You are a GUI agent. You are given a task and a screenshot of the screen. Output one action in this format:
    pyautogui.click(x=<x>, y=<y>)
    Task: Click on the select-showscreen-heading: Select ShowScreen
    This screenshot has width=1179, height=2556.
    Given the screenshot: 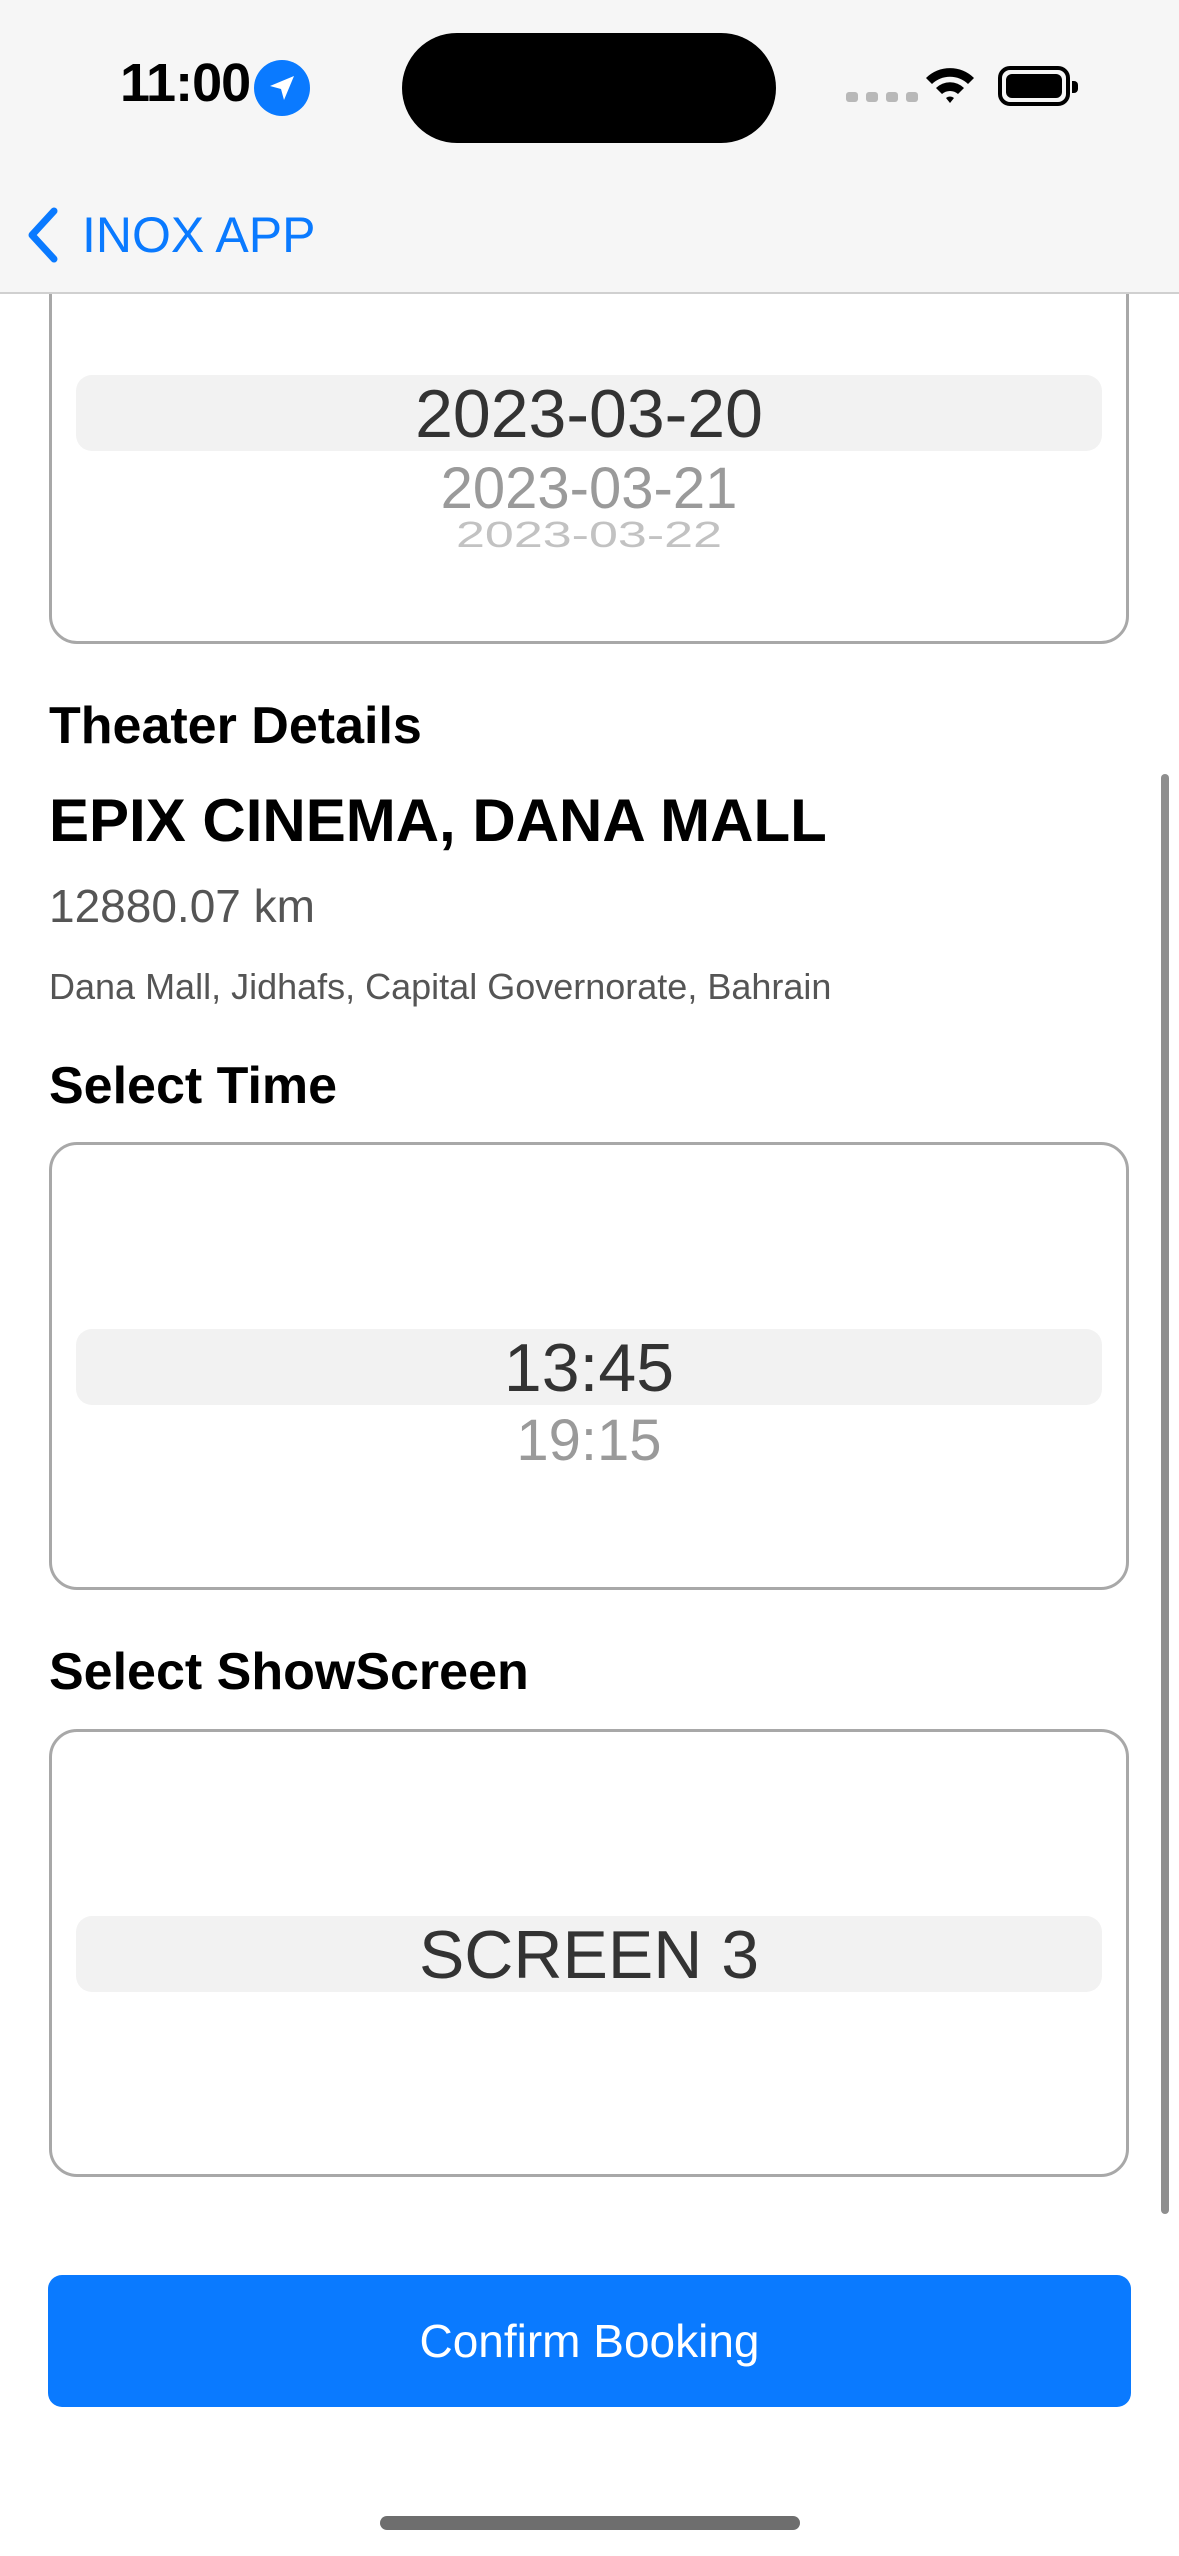 What is the action you would take?
    pyautogui.click(x=289, y=1672)
    